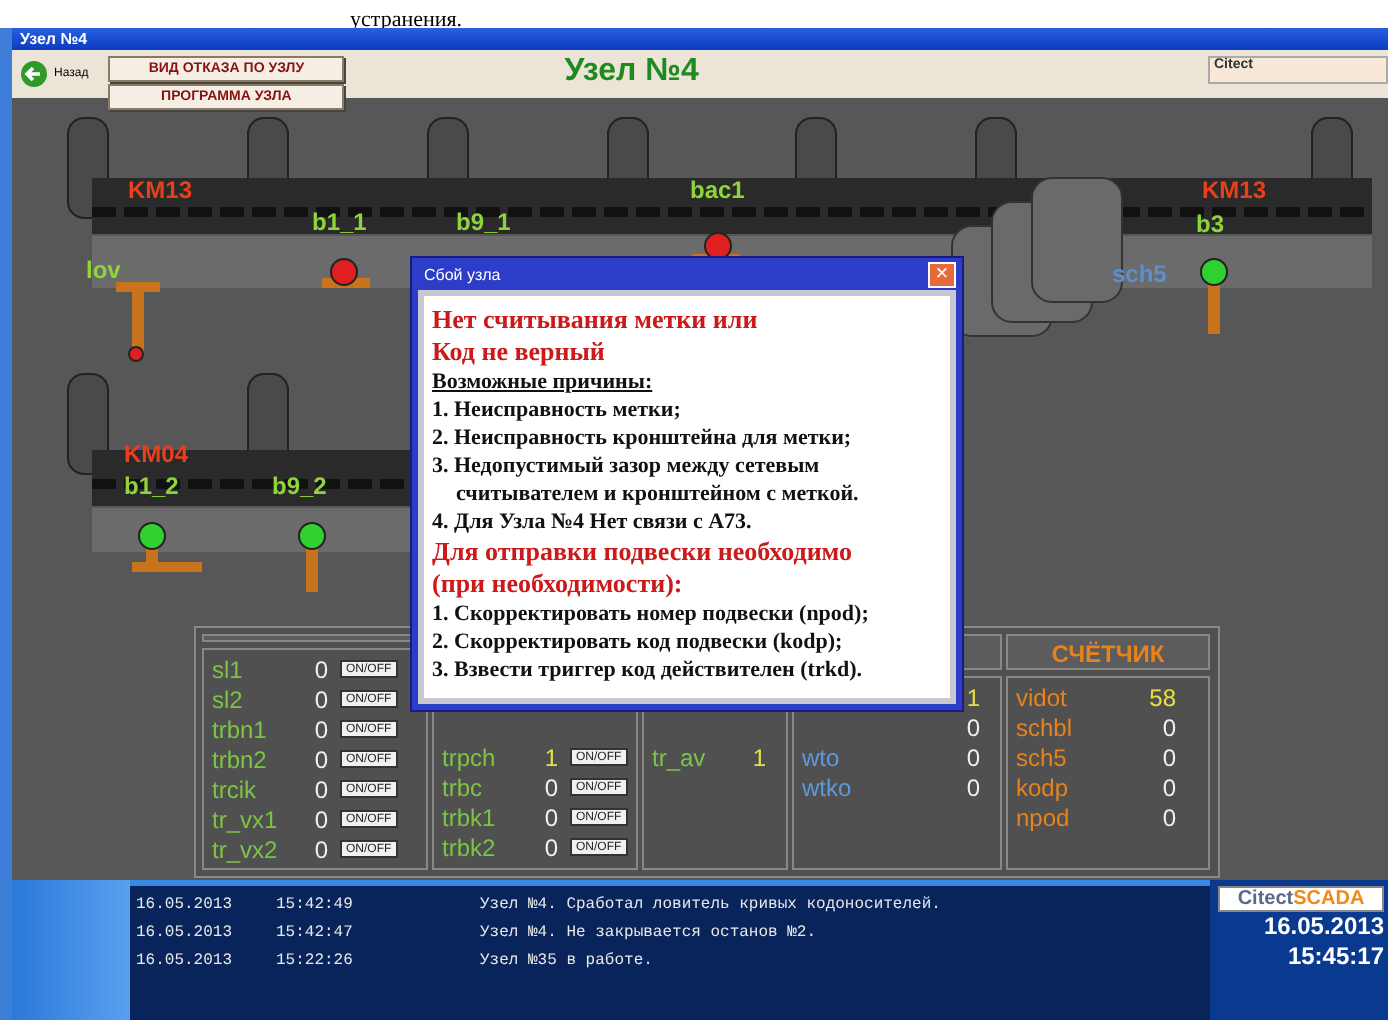 The height and width of the screenshot is (1020, 1388). I want to click on window-title: Узел №4, so click(54, 39).